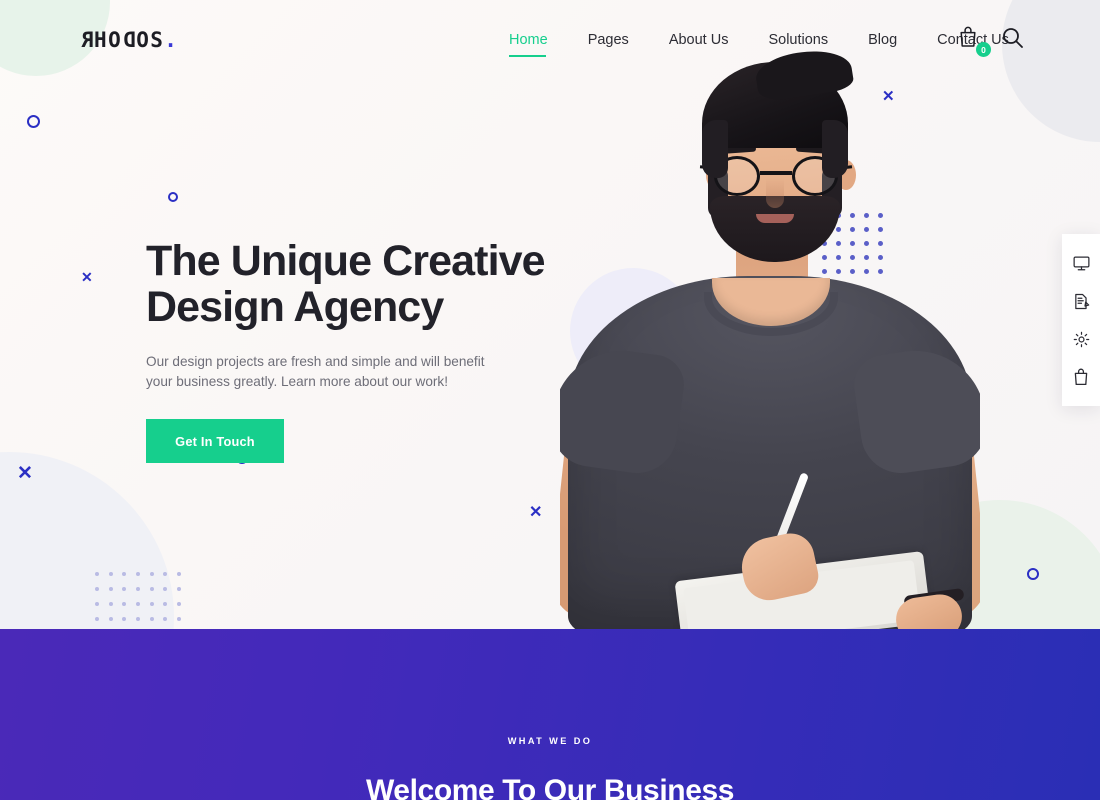 Image resolution: width=1100 pixels, height=800 pixels. I want to click on side-panel-gear-icon, so click(1081, 339).